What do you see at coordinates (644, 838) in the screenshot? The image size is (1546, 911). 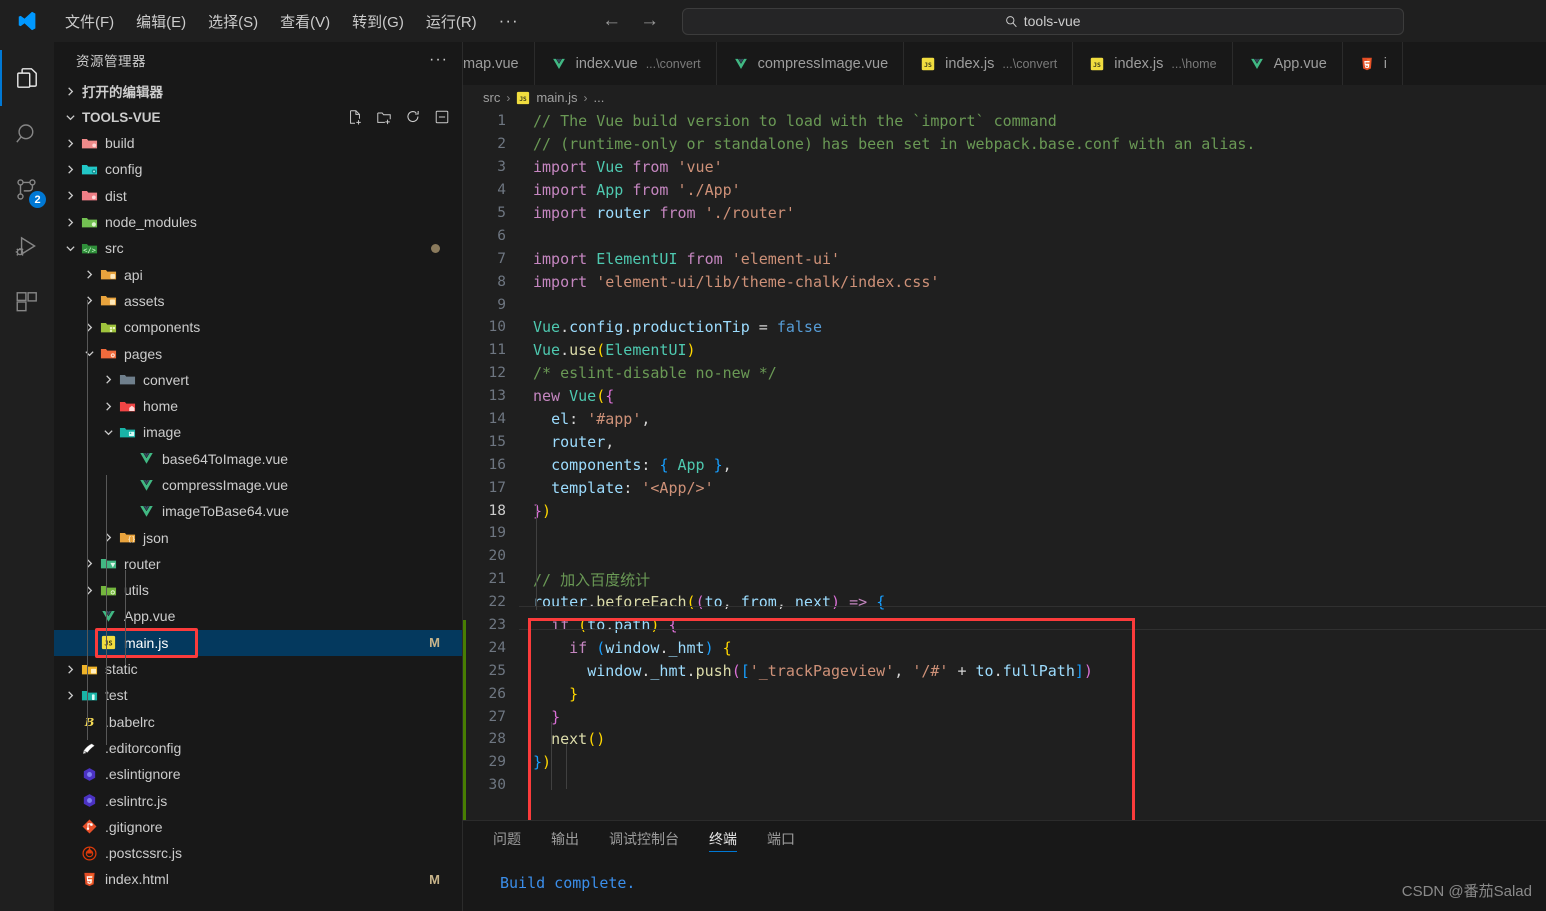 I see `panel-tab-调试控制台: 调试控制台` at bounding box center [644, 838].